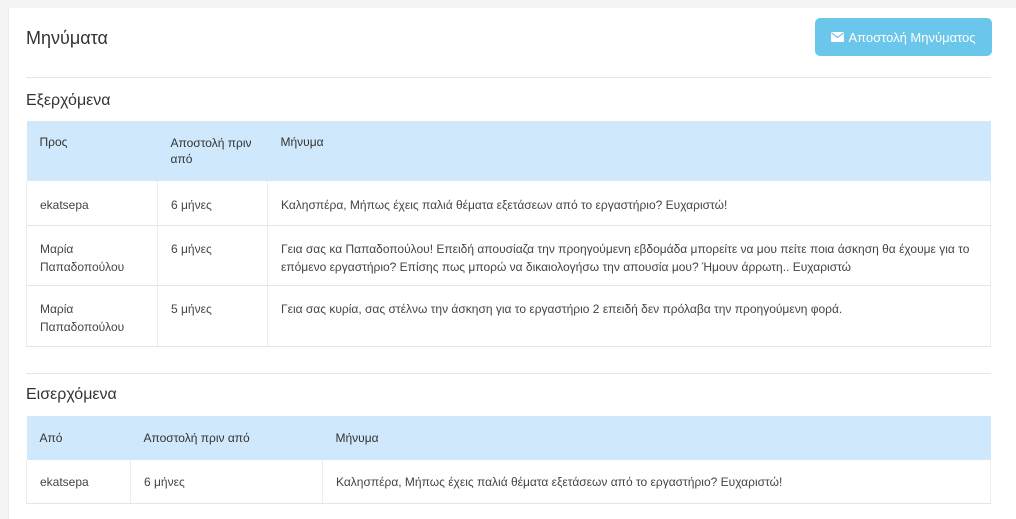 This screenshot has width=1016, height=519. Describe the element at coordinates (67, 38) in the screenshot. I see `page-title: Μηνύματα` at that location.